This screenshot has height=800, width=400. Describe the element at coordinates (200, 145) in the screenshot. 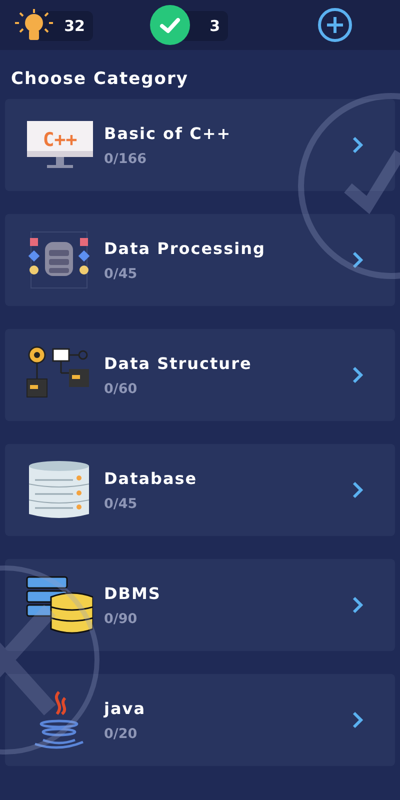

I see `category-card: C++ Basic of C++ 0/166` at that location.